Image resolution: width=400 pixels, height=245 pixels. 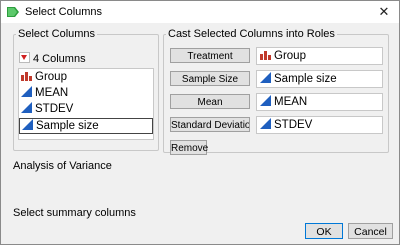 I want to click on column-item-label: Group, so click(x=51, y=77).